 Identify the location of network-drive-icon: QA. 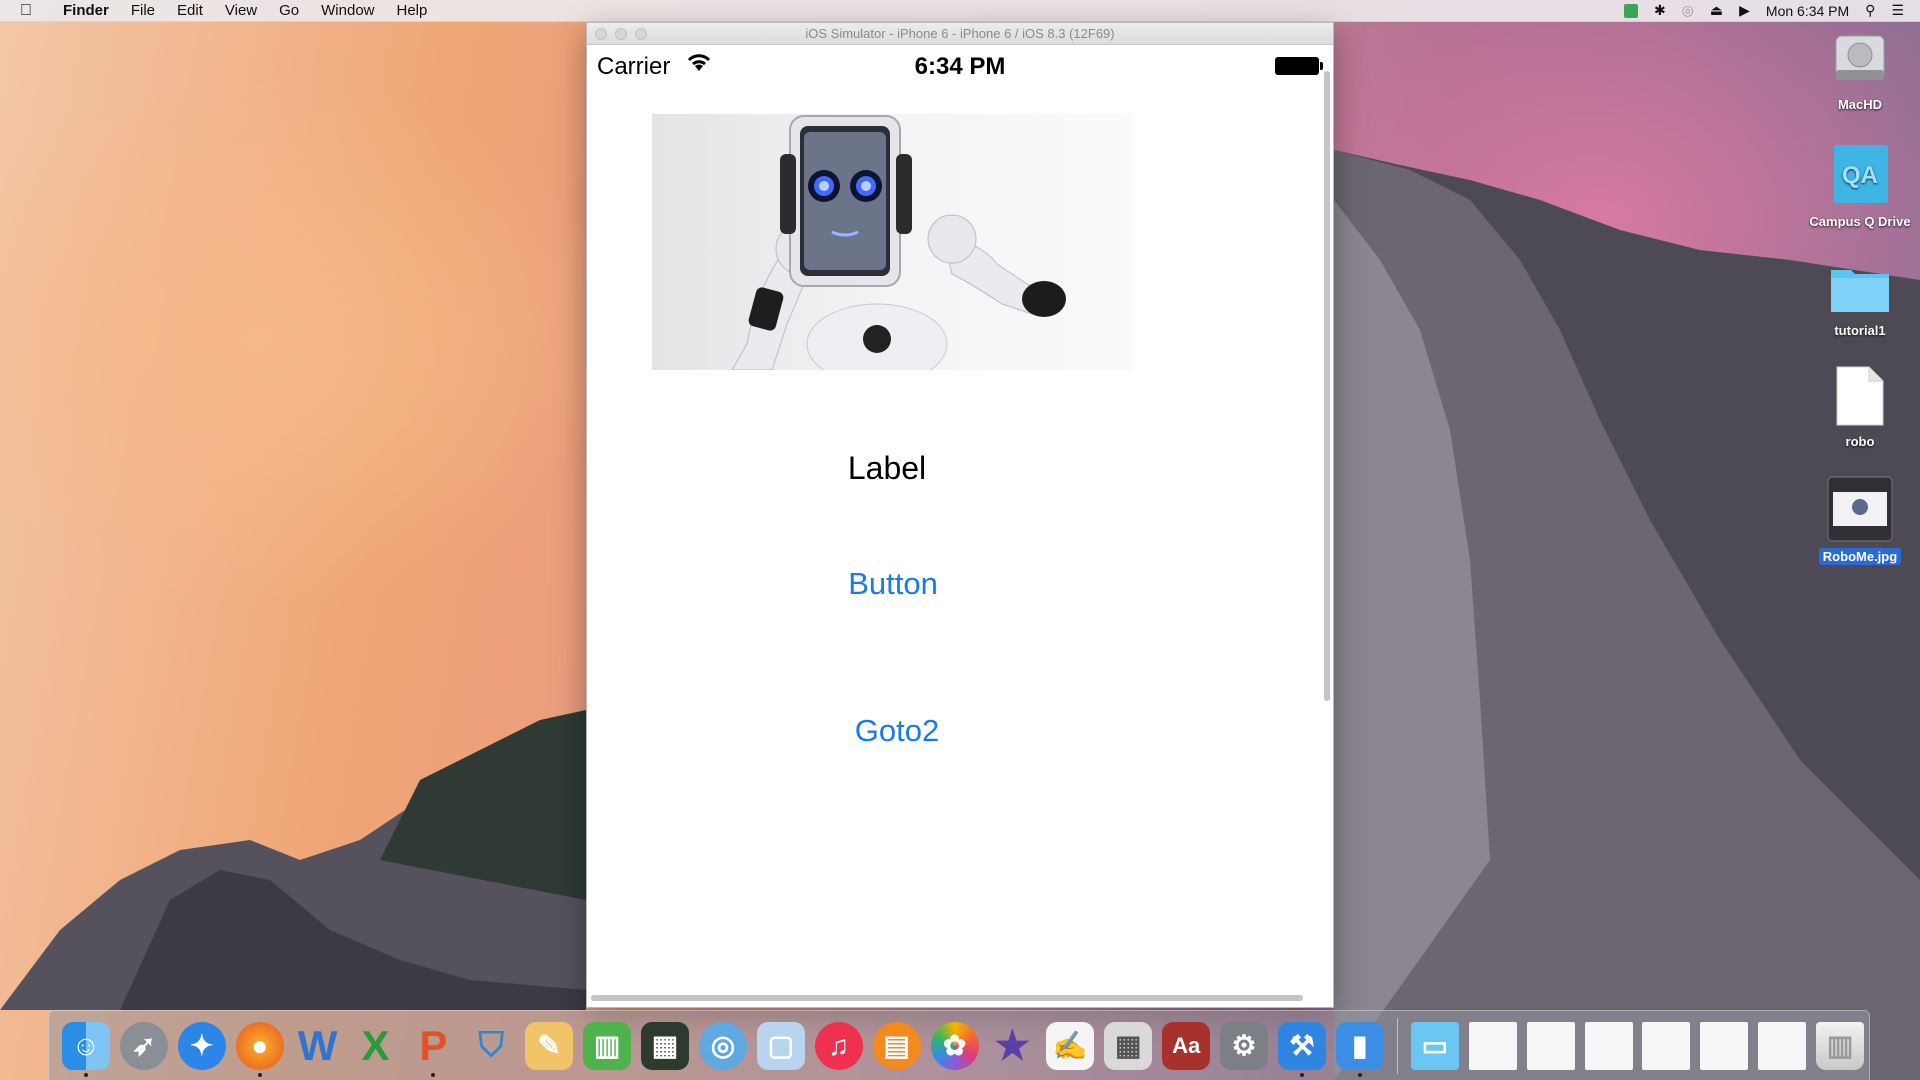
(1861, 174).